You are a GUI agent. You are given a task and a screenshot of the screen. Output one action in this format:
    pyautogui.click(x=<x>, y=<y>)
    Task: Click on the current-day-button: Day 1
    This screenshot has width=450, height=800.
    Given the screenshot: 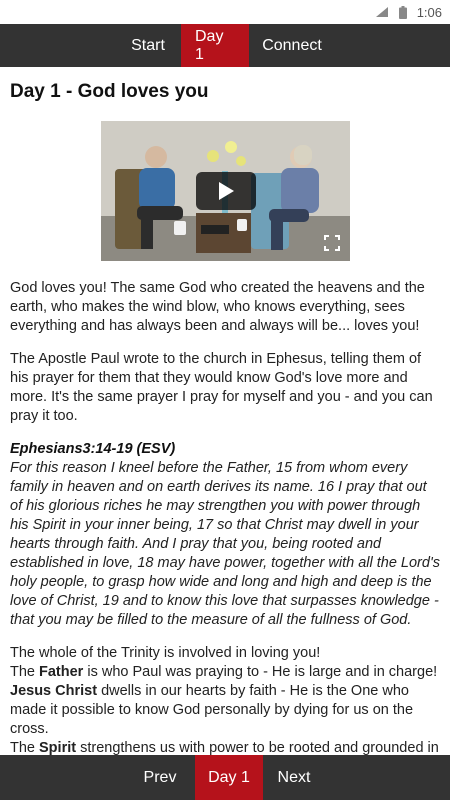 What is the action you would take?
    pyautogui.click(x=229, y=777)
    